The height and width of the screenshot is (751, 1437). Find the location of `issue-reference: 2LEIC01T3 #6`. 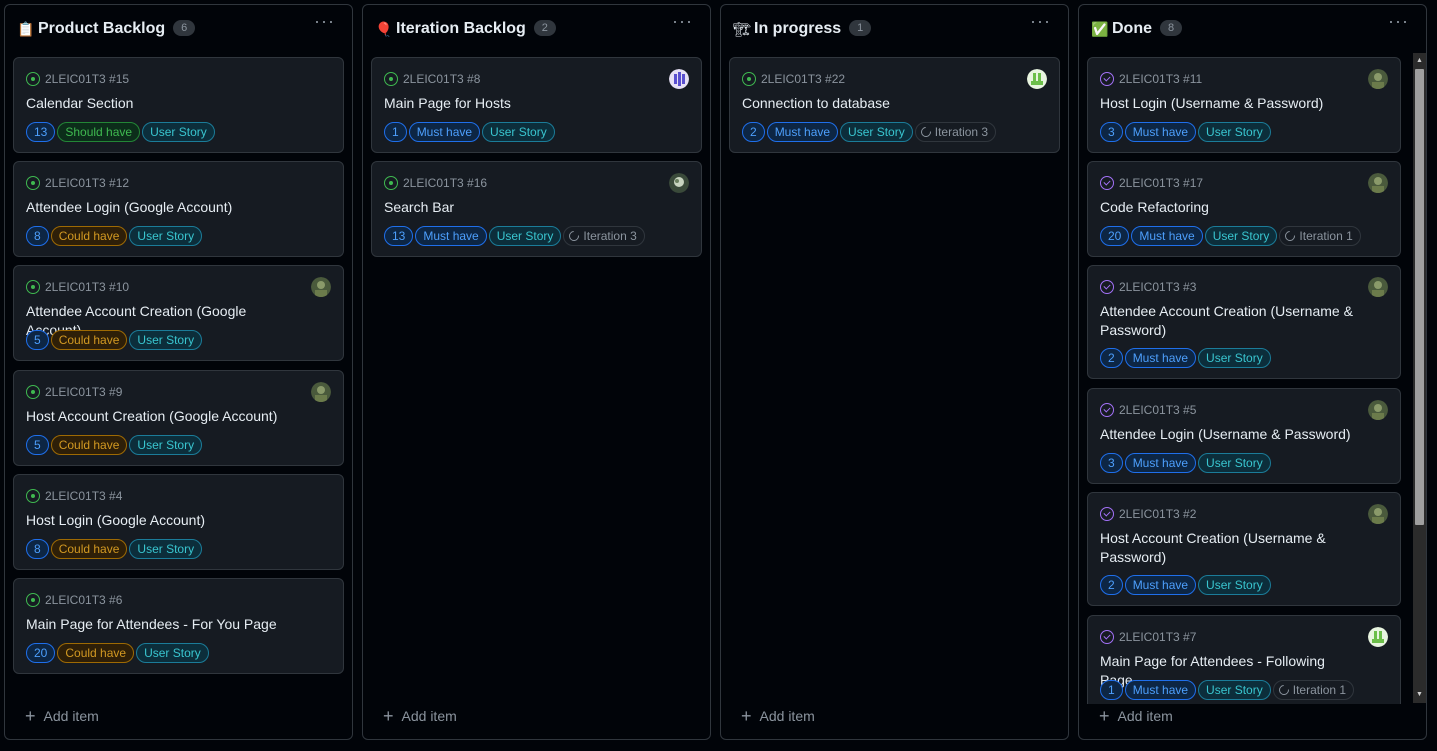

issue-reference: 2LEIC01T3 #6 is located at coordinates (83, 600).